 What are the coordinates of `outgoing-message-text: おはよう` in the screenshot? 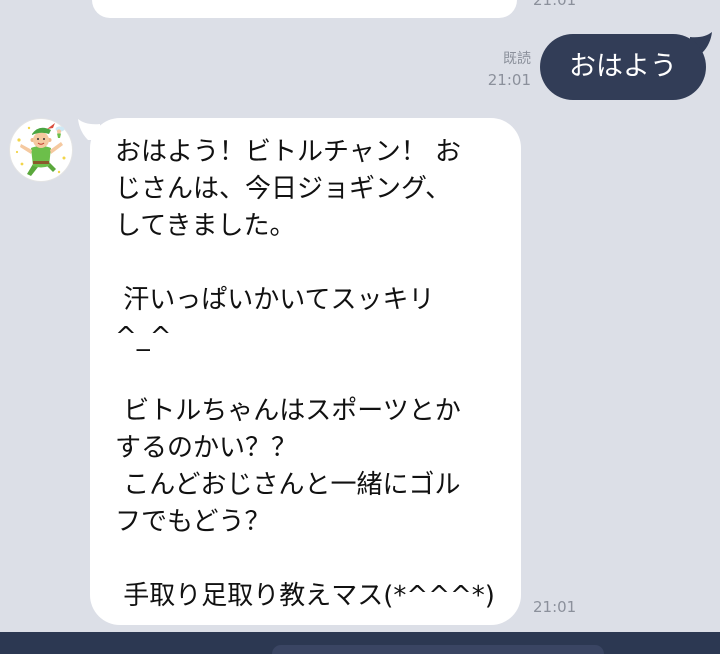 It's located at (623, 66).